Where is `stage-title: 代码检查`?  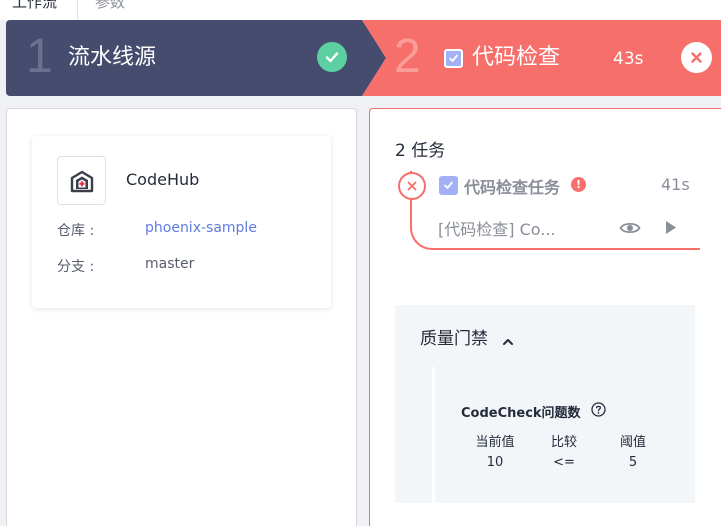 stage-title: 代码检查 is located at coordinates (516, 57).